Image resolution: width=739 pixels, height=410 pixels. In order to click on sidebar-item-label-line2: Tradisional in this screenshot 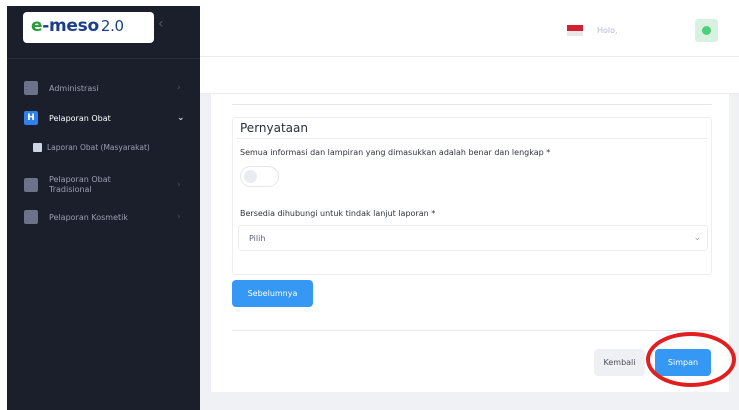, I will do `click(70, 189)`.